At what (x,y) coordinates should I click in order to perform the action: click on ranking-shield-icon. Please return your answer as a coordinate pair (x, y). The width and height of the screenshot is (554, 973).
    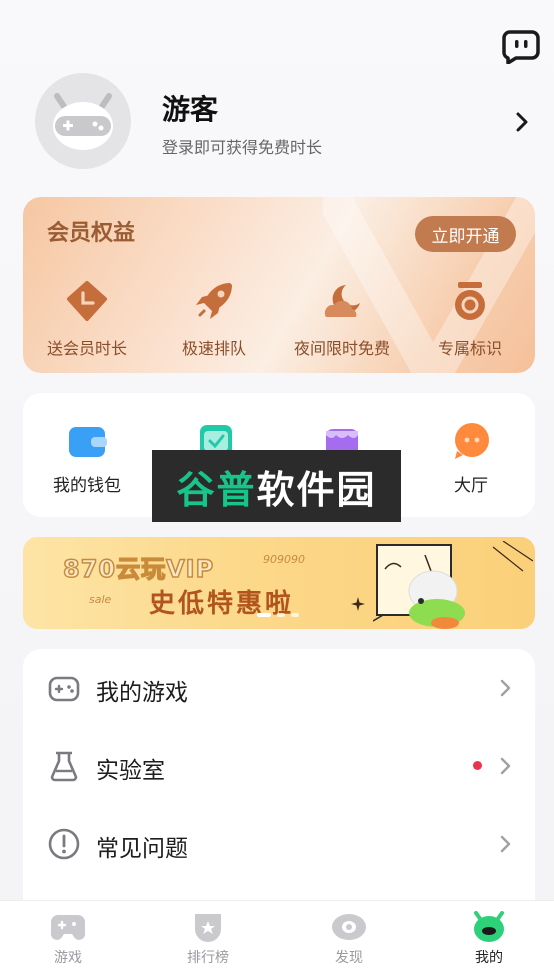
    Looking at the image, I should click on (208, 928).